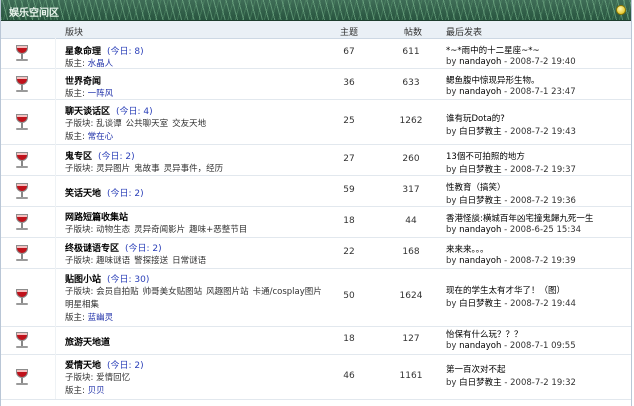 The image size is (634, 406). What do you see at coordinates (411, 159) in the screenshot?
I see `post-count: 260` at bounding box center [411, 159].